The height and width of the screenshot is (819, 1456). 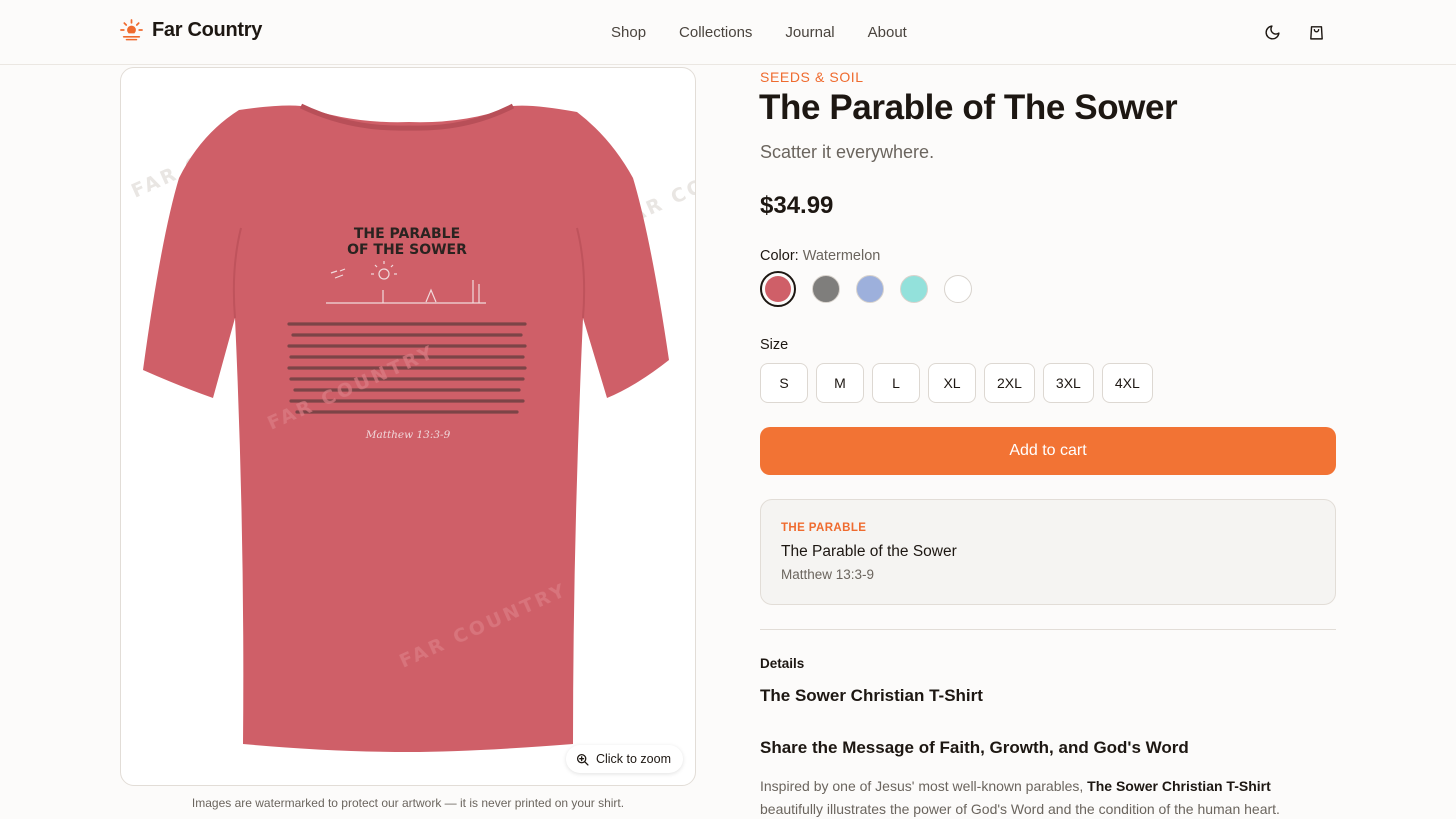 What do you see at coordinates (207, 29) in the screenshot?
I see `brand-name: Far Country` at bounding box center [207, 29].